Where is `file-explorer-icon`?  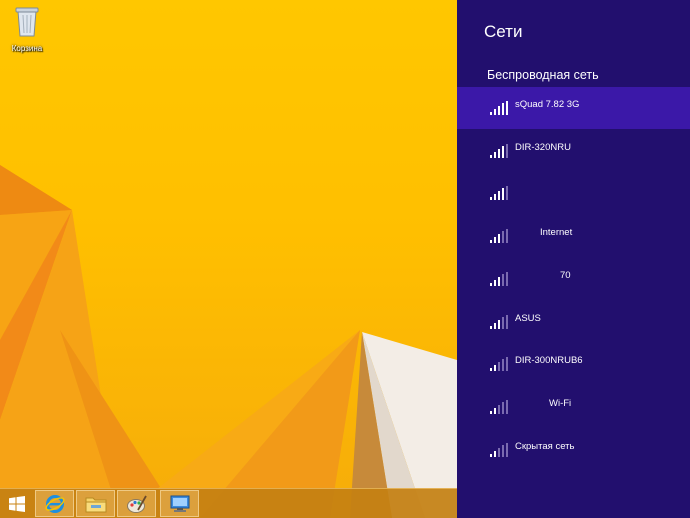
file-explorer-icon is located at coordinates (95, 504).